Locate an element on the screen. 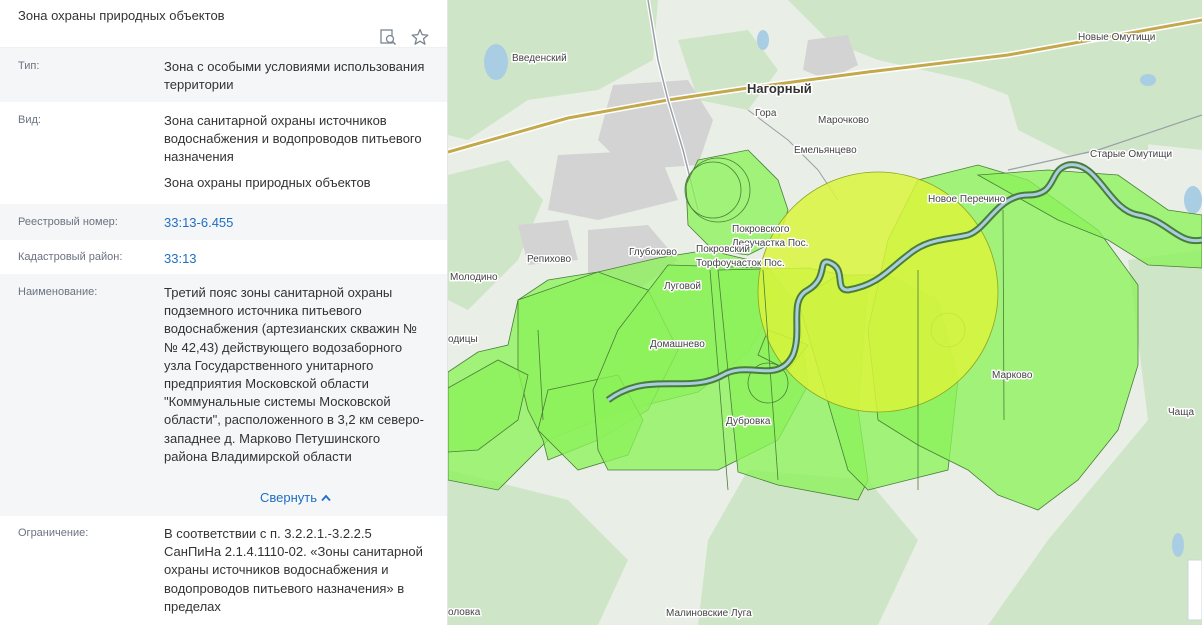 This screenshot has height=625, width=1202. label-domashnevo: Домашнево is located at coordinates (677, 344).